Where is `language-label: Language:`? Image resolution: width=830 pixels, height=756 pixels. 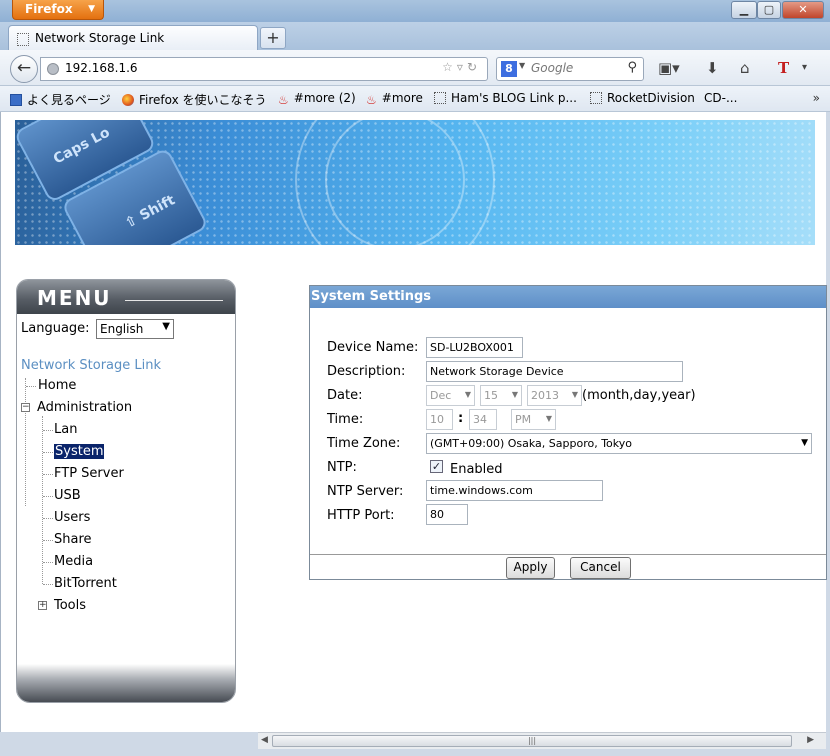 language-label: Language: is located at coordinates (55, 328).